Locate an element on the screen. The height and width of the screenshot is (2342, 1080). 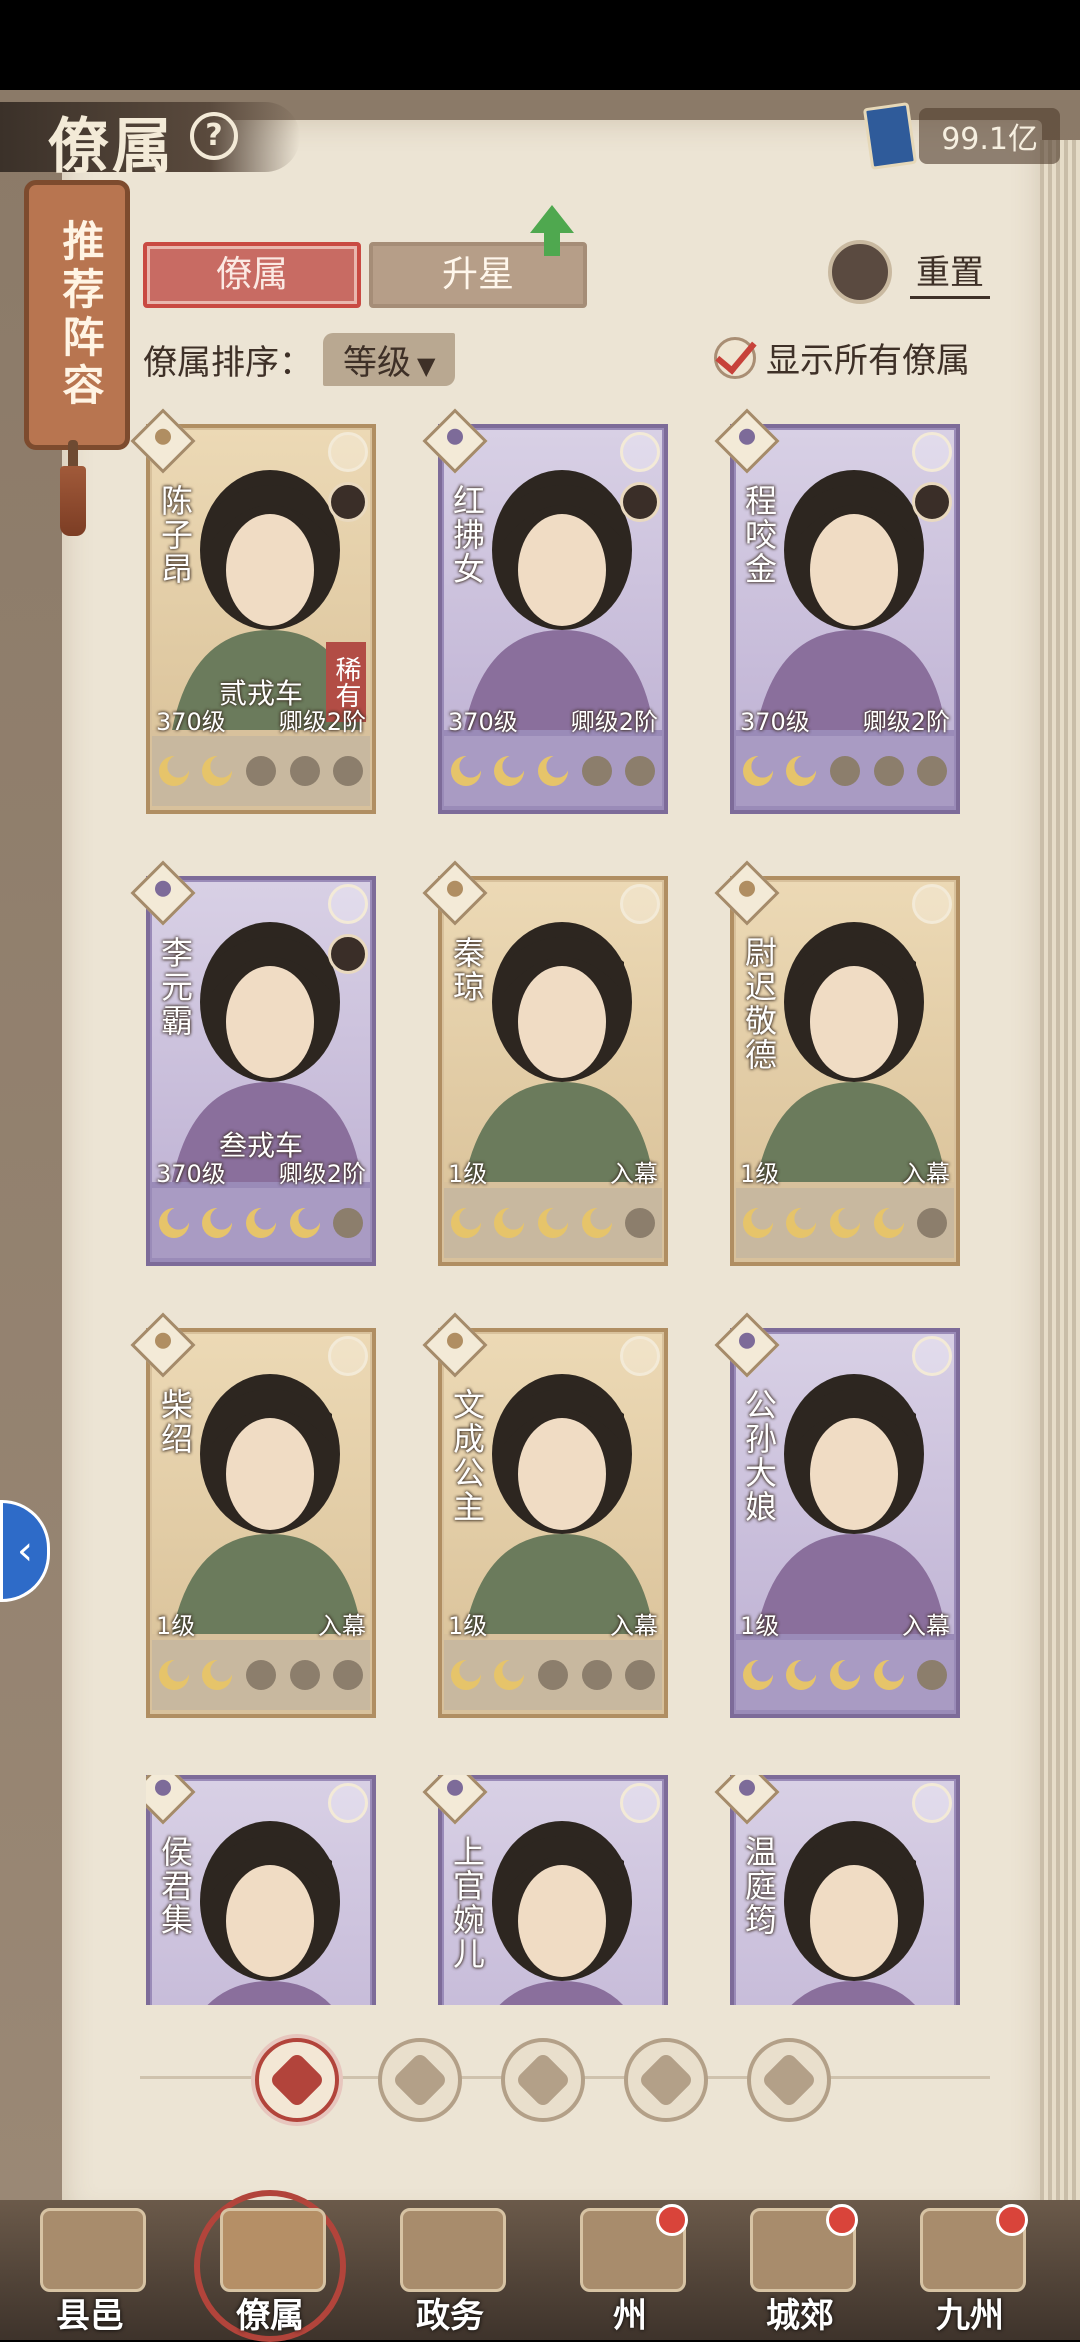
retainer-card: 李元霸 叁戎车 370级 卿级2阶 is located at coordinates (253, 1063).